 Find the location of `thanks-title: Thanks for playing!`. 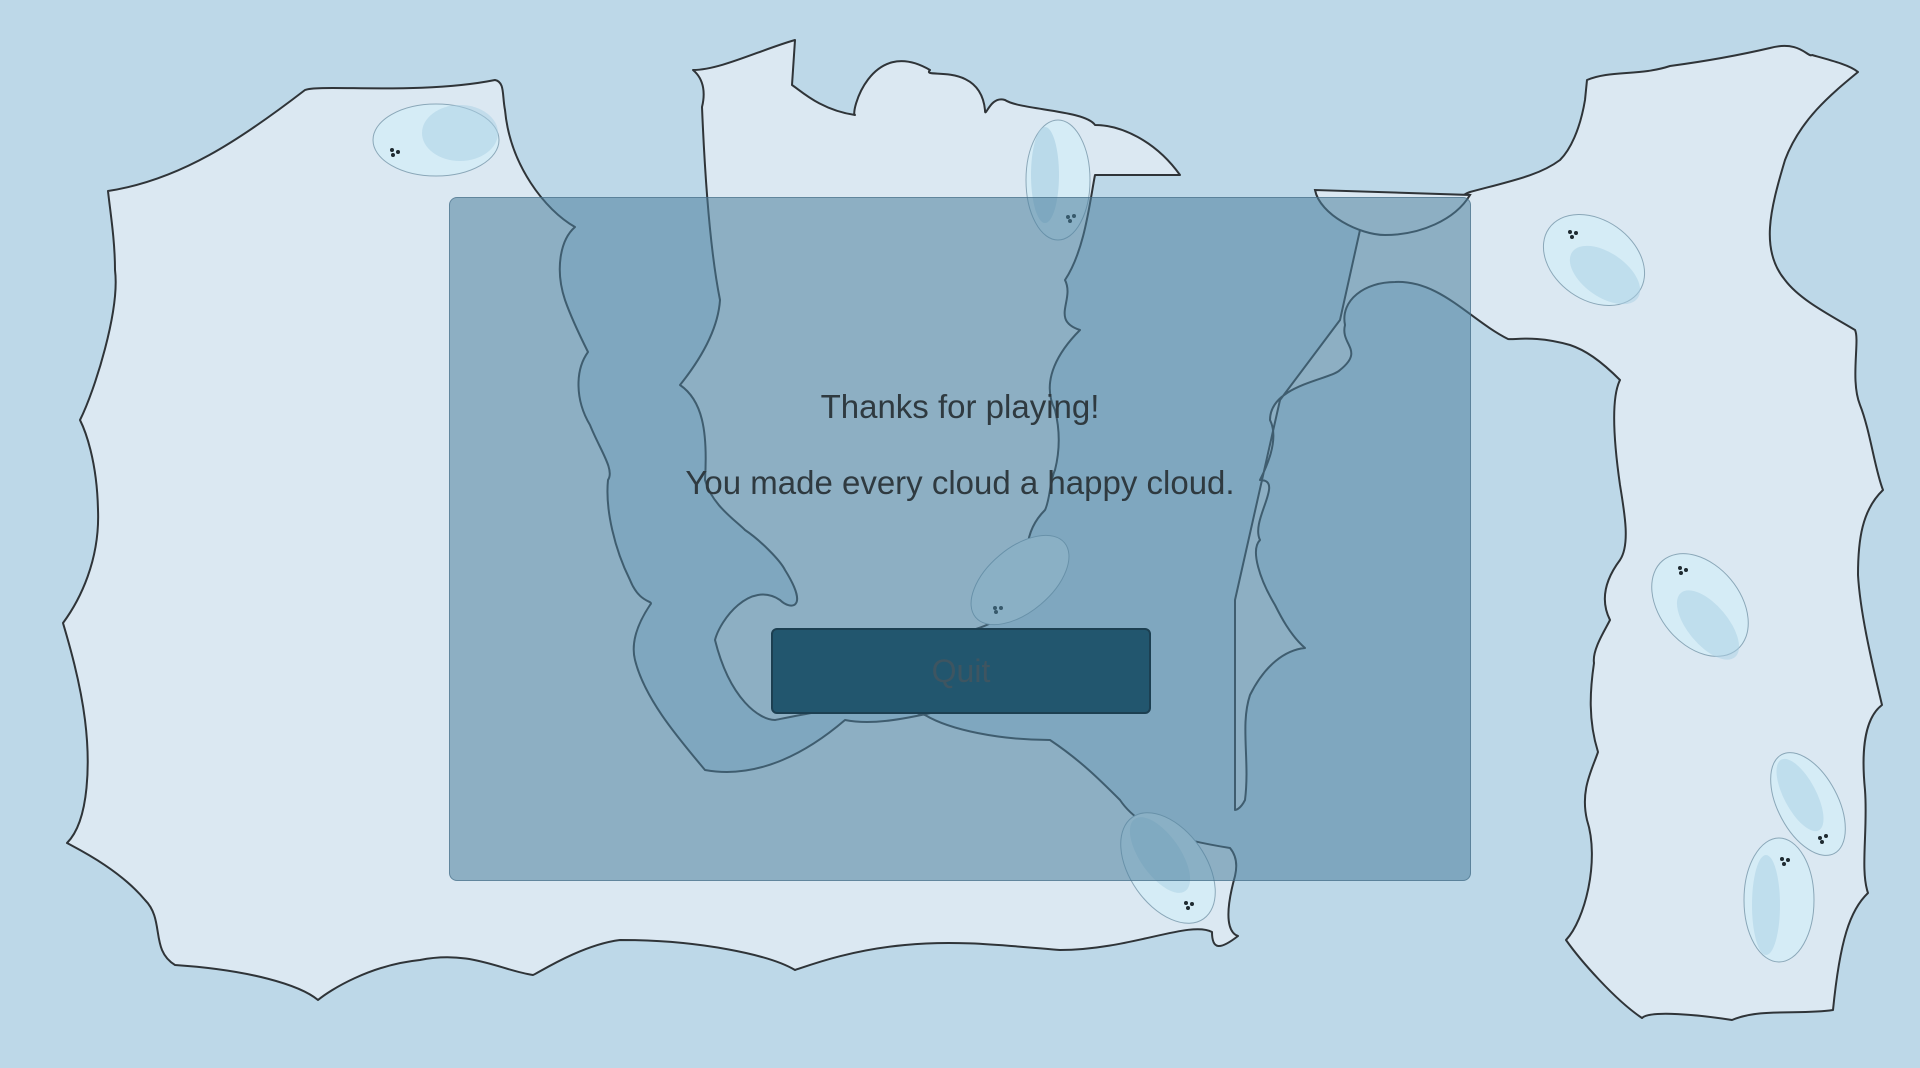

thanks-title: Thanks for playing! is located at coordinates (960, 406).